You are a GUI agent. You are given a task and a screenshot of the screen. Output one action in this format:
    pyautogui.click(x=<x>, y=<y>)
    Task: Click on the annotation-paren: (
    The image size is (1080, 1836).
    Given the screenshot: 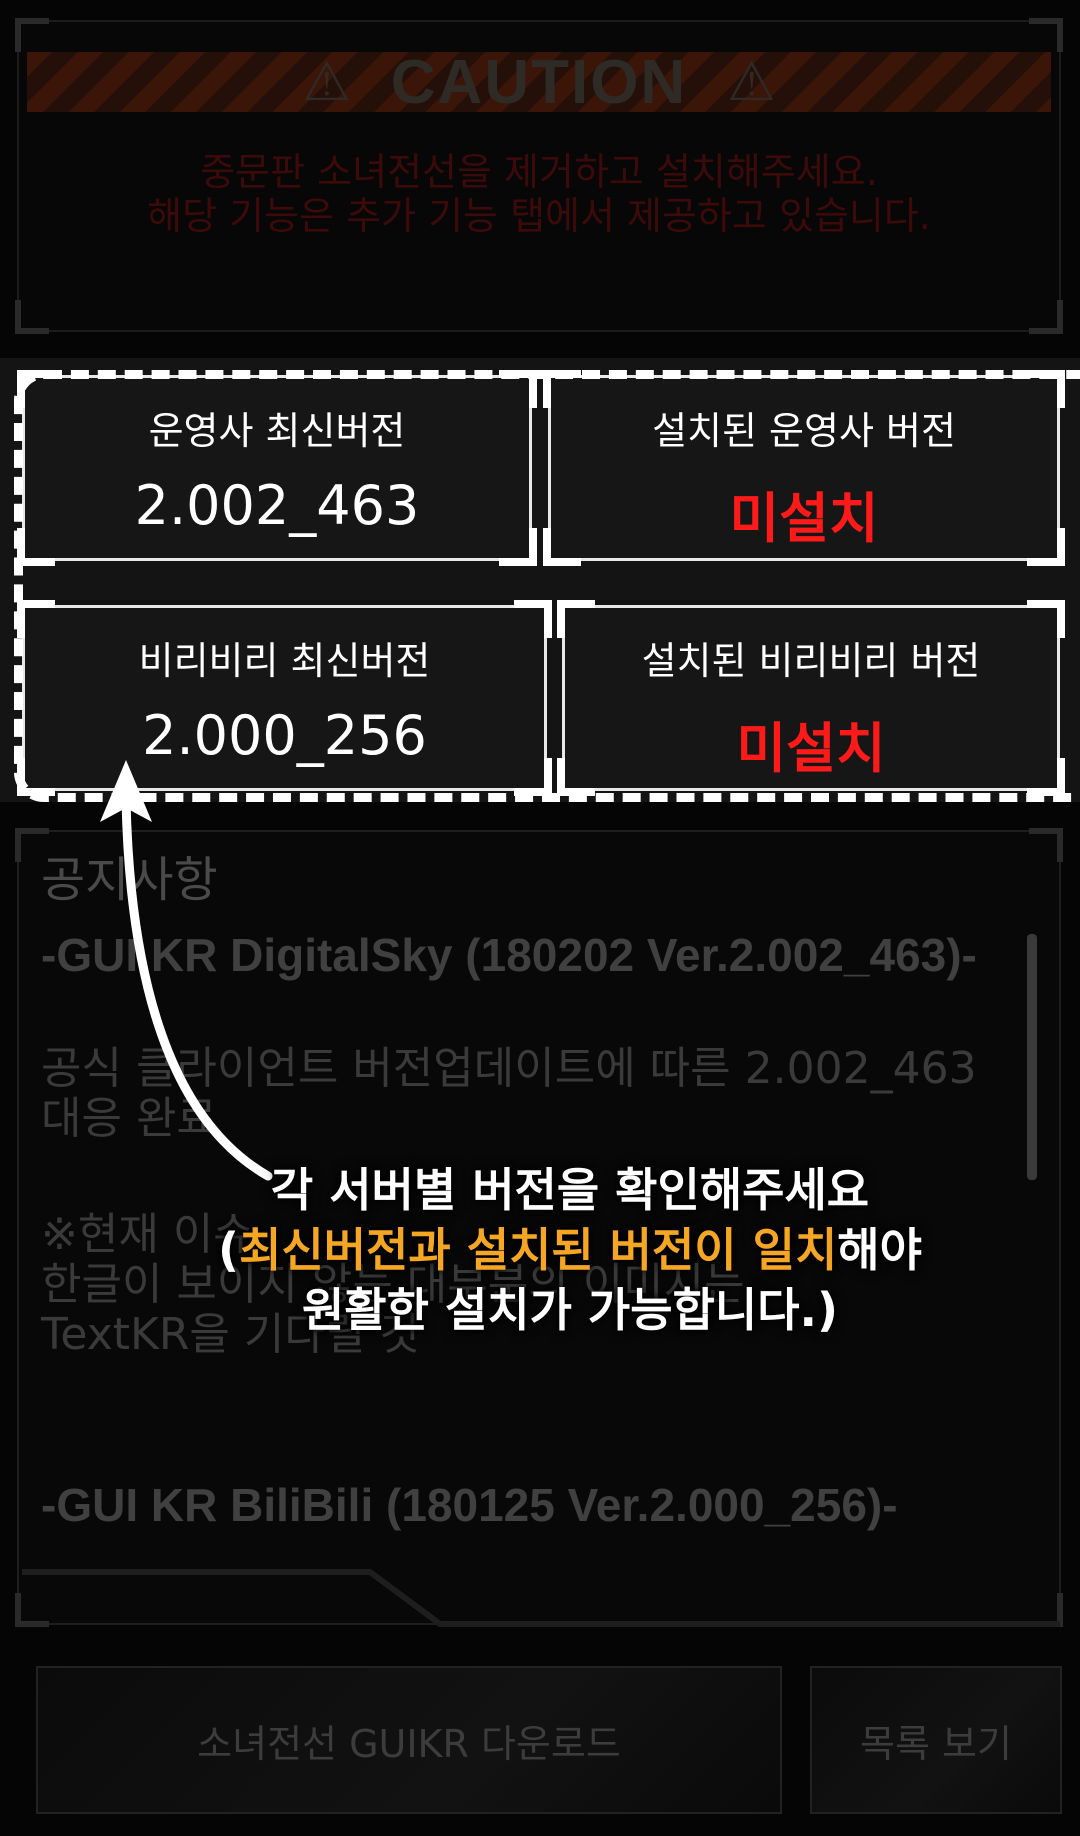 What is the action you would take?
    pyautogui.click(x=229, y=1250)
    